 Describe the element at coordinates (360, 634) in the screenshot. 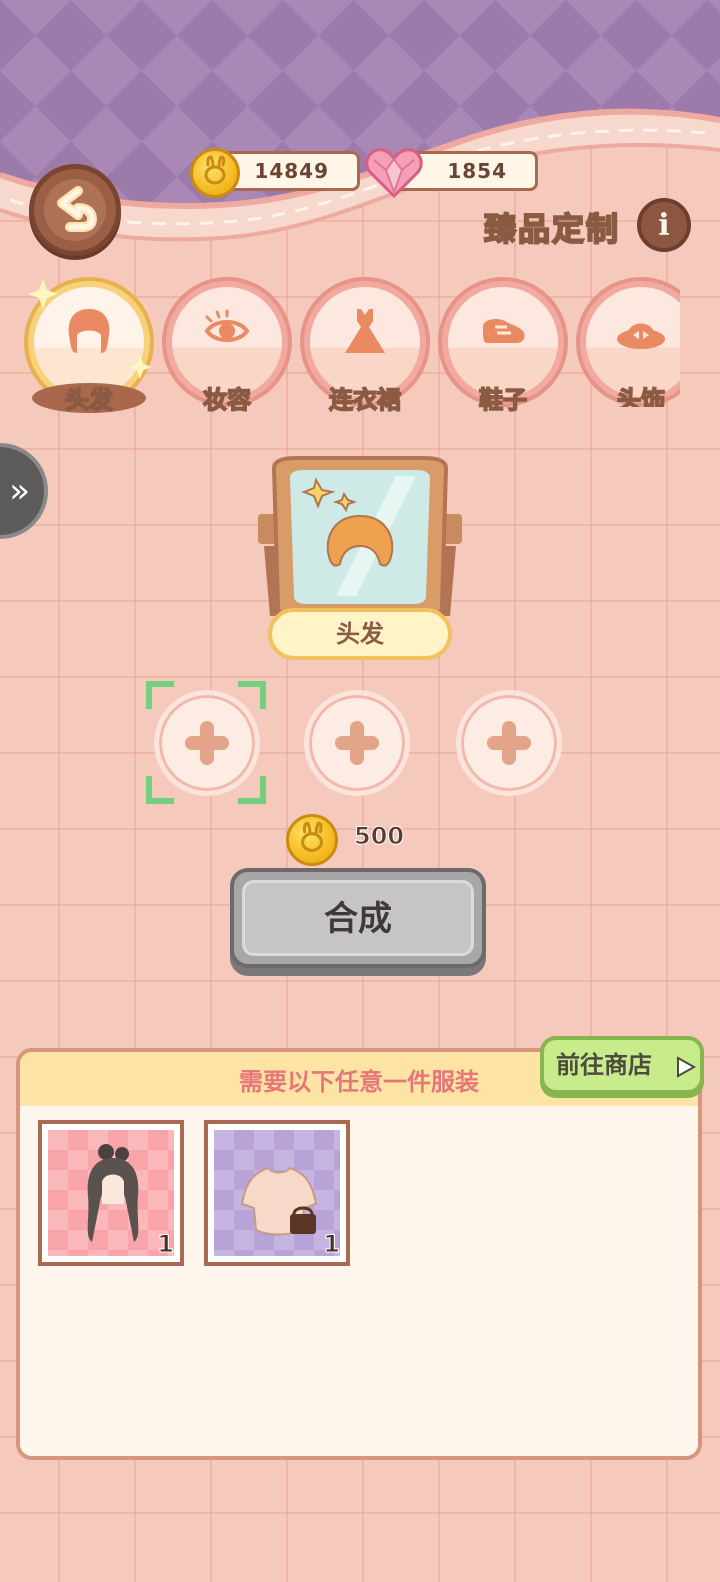

I see `mirror-category-label: 头发` at that location.